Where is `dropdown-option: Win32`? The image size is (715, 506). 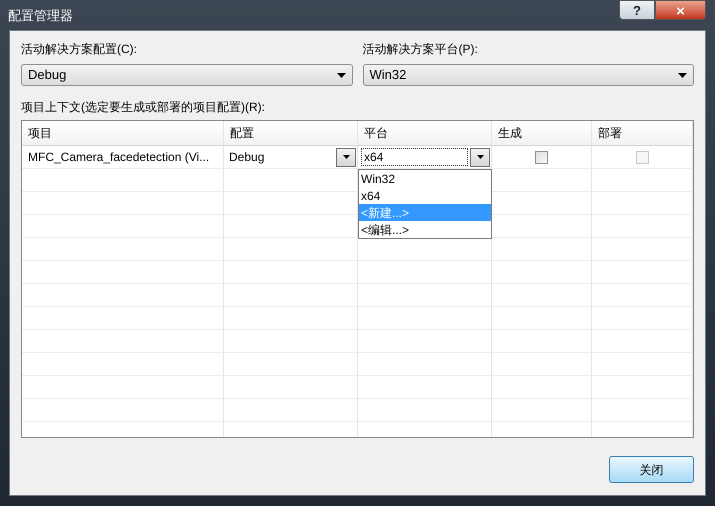
dropdown-option: Win32 is located at coordinates (425, 178).